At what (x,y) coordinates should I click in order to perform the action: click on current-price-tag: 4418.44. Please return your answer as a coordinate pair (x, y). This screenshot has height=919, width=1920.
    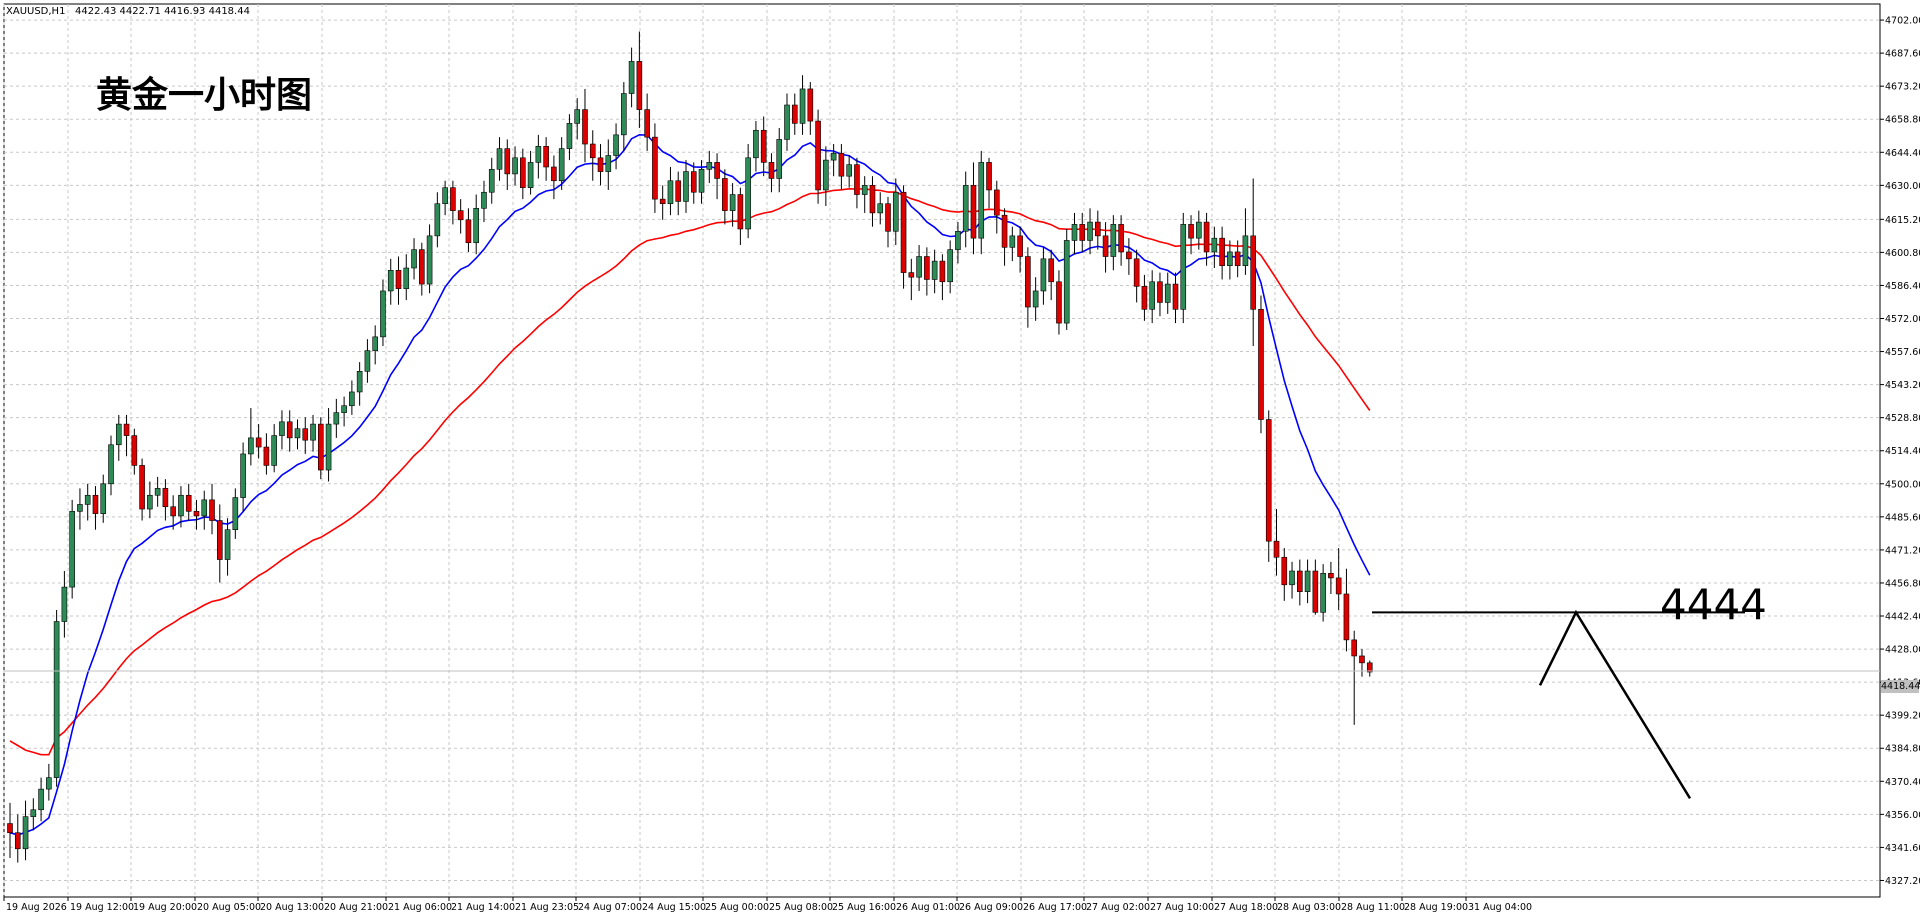
    Looking at the image, I should click on (1900, 686).